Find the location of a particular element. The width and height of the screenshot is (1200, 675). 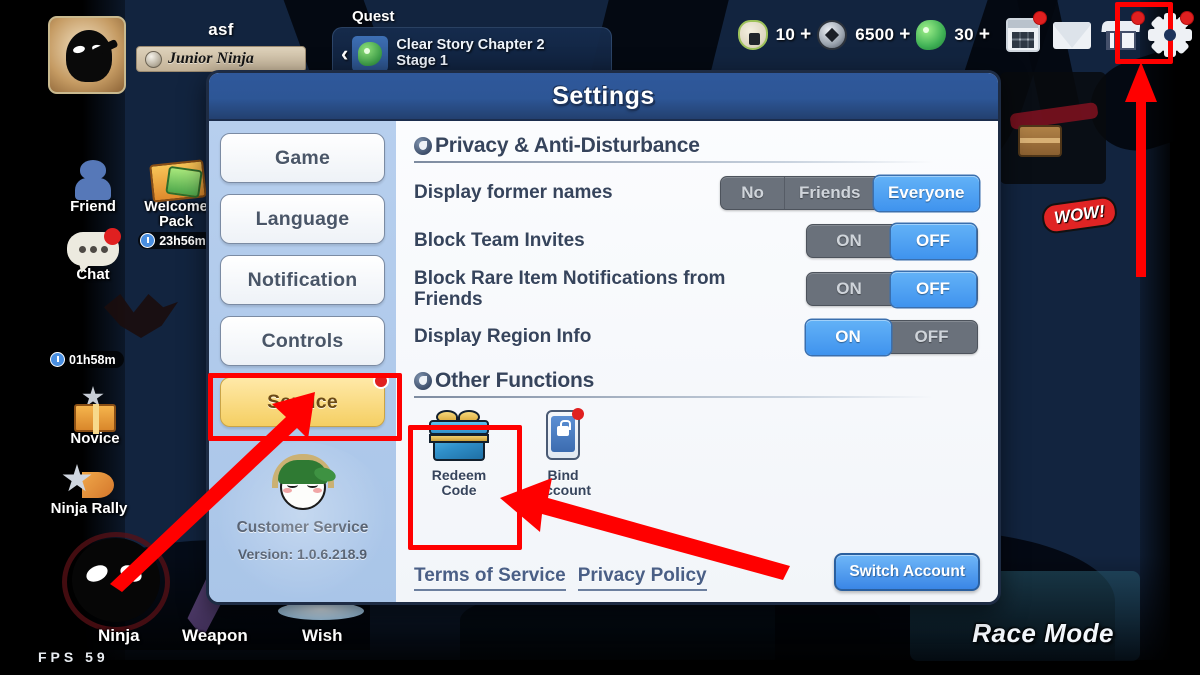

rank-orb-icon is located at coordinates (153, 59).